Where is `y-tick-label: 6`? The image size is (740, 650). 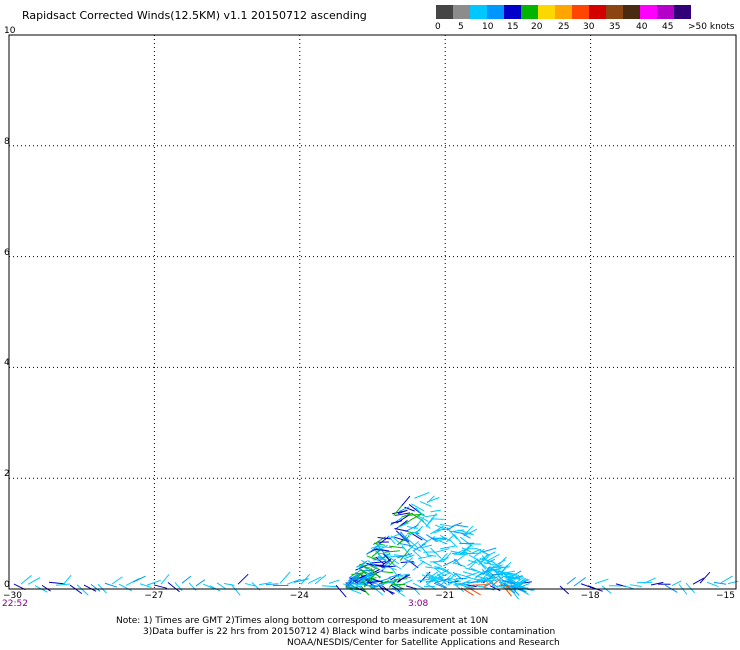
y-tick-label: 6 is located at coordinates (7, 252).